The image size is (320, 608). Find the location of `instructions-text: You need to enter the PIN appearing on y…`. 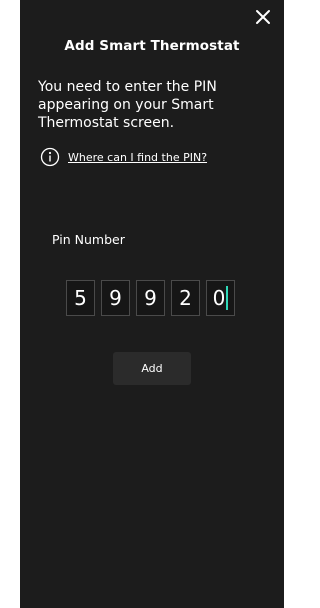

instructions-text: You need to enter the PIN appearing on y… is located at coordinates (127, 105).